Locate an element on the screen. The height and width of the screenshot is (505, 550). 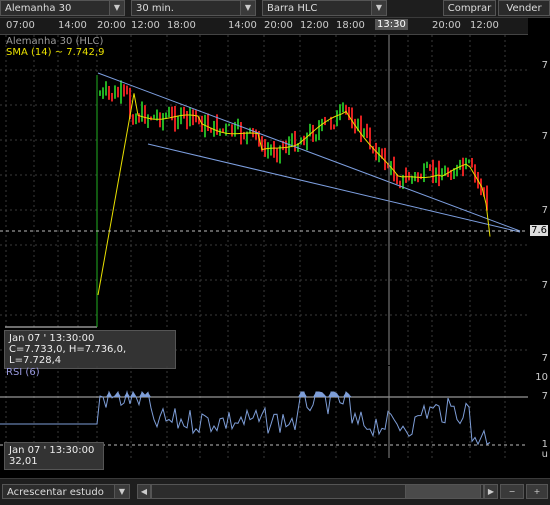
current-price-badge: 7.6 is located at coordinates (539, 230).